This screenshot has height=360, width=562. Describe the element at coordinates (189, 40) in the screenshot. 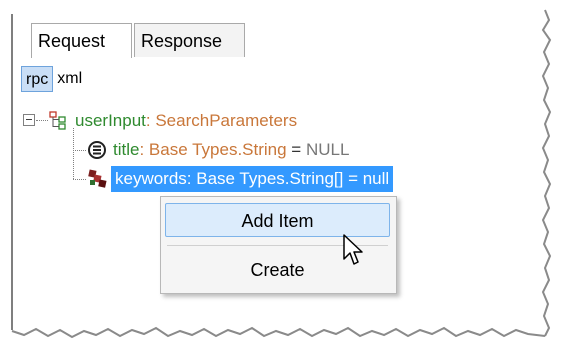

I see `tab-response: Response` at that location.